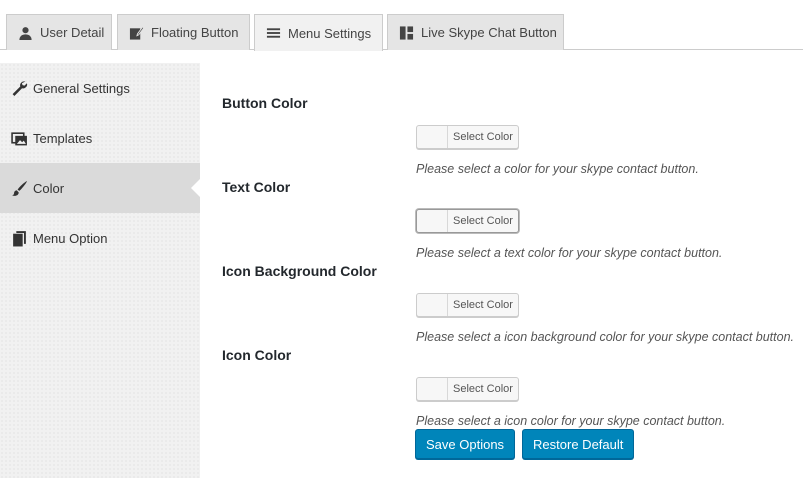  Describe the element at coordinates (406, 33) in the screenshot. I see `layout-icon` at that location.